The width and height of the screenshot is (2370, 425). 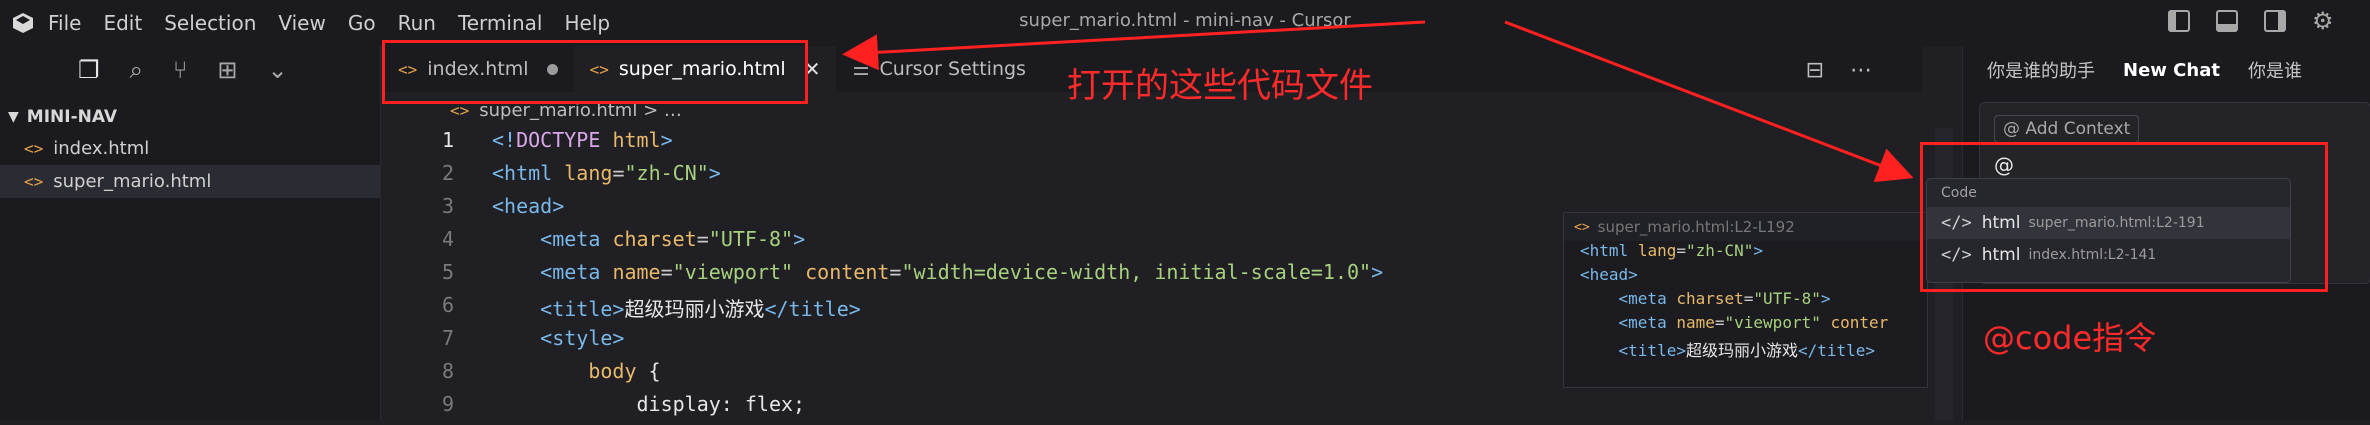 What do you see at coordinates (447, 404) in the screenshot?
I see `line-number: 9` at bounding box center [447, 404].